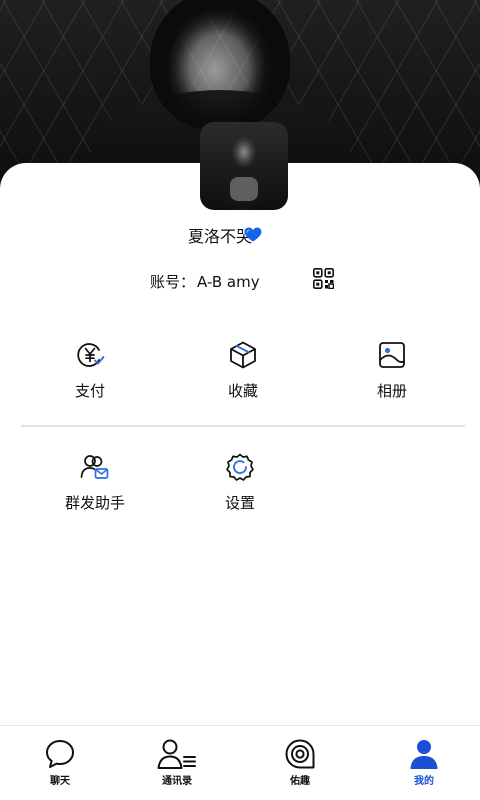 Image resolution: width=480 pixels, height=800 pixels. What do you see at coordinates (253, 234) in the screenshot?
I see `blue-heart-icon` at bounding box center [253, 234].